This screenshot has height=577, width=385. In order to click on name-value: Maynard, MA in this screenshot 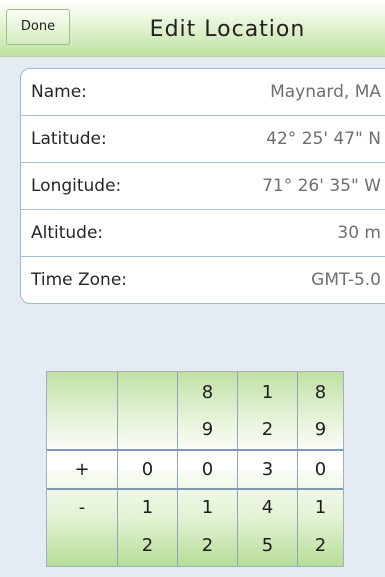, I will do `click(325, 92)`.